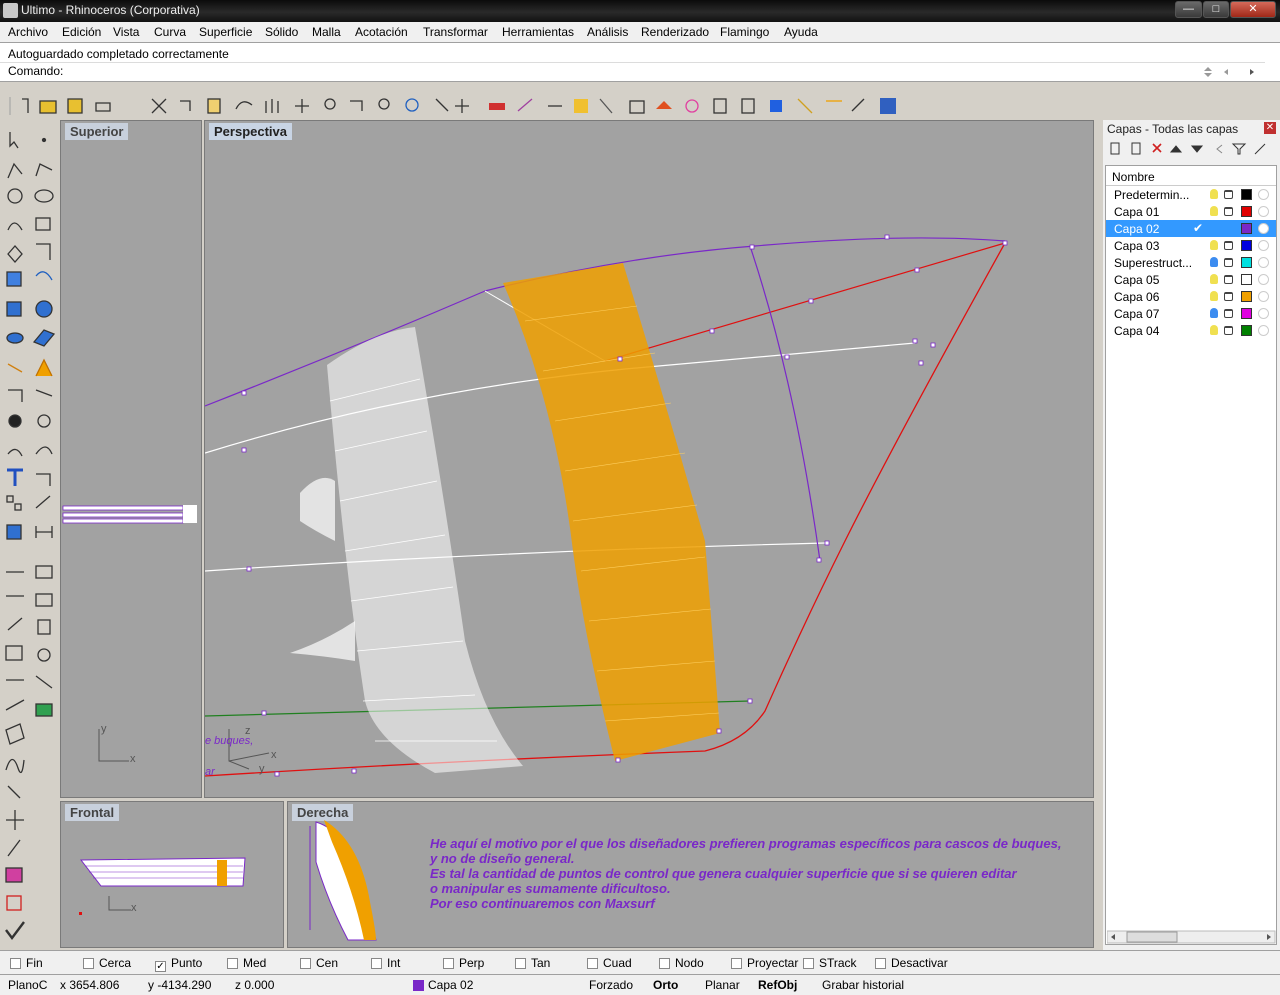  Describe the element at coordinates (172, 874) in the screenshot. I see `viewport-front: Frontal x` at that location.